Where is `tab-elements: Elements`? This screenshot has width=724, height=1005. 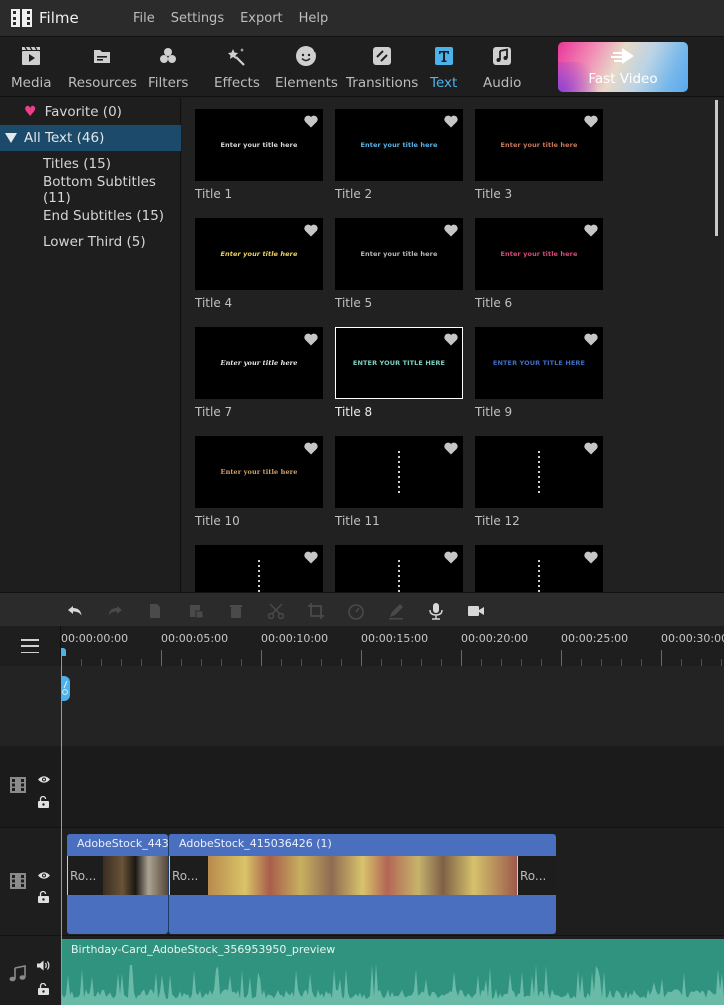 tab-elements: Elements is located at coordinates (306, 68).